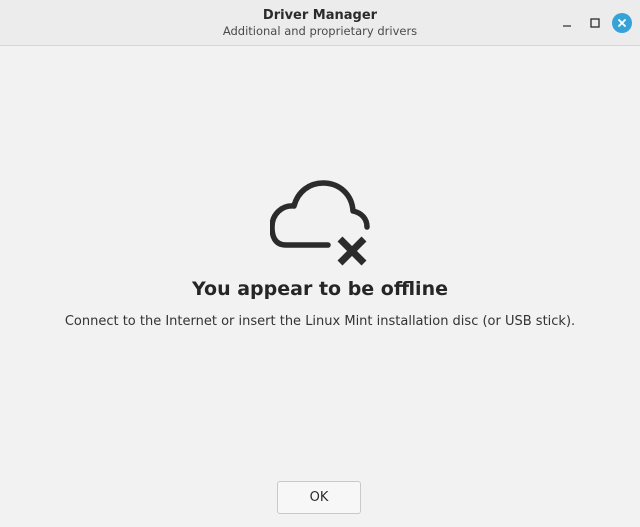 The height and width of the screenshot is (527, 640). Describe the element at coordinates (319, 497) in the screenshot. I see `ok-button: OK` at that location.